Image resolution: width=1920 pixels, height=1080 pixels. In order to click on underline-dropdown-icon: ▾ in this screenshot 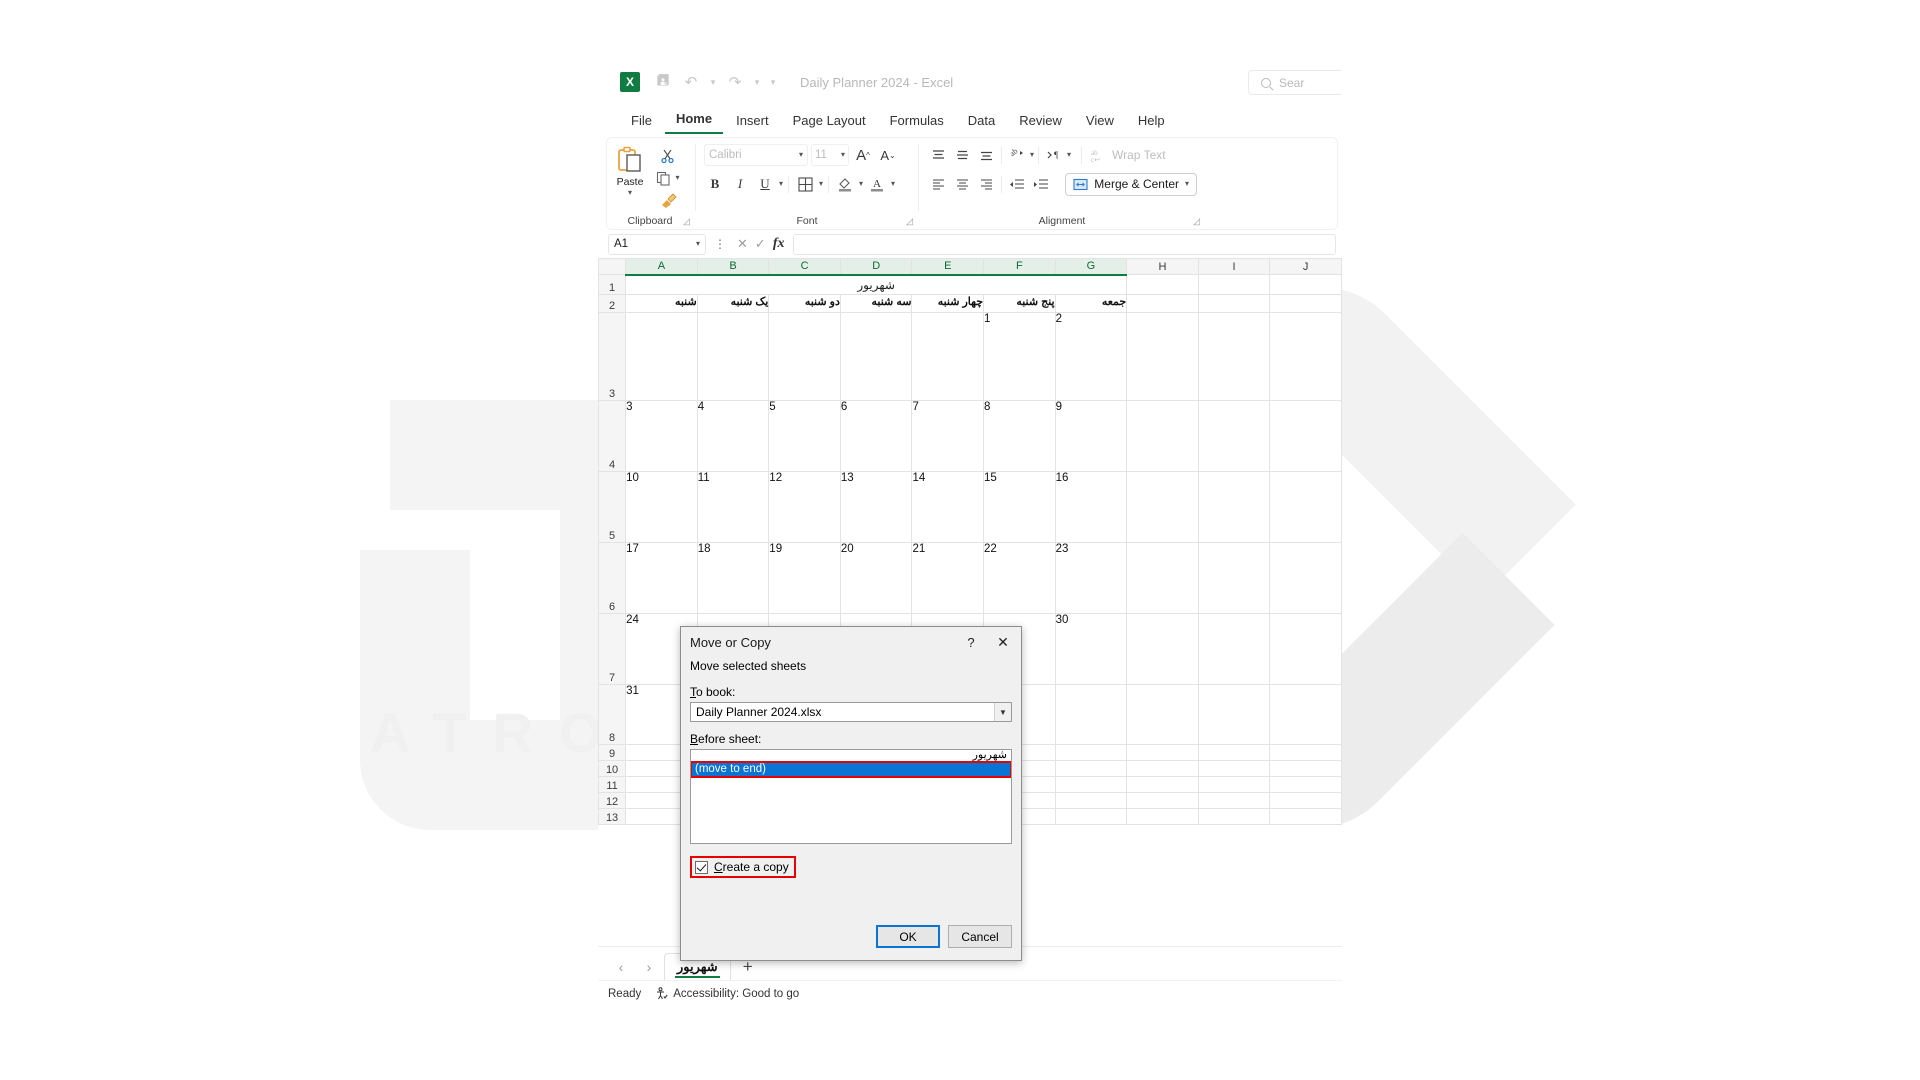, I will do `click(781, 184)`.